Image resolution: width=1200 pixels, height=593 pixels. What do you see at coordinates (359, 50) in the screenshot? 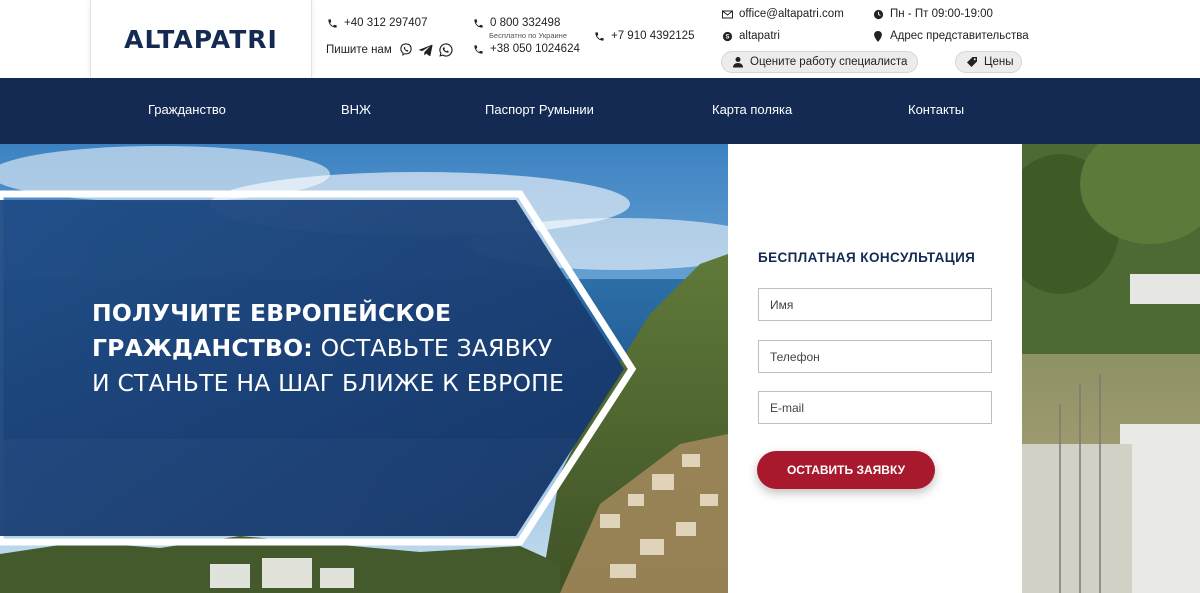
I see `write-us-label: Пишите нам` at bounding box center [359, 50].